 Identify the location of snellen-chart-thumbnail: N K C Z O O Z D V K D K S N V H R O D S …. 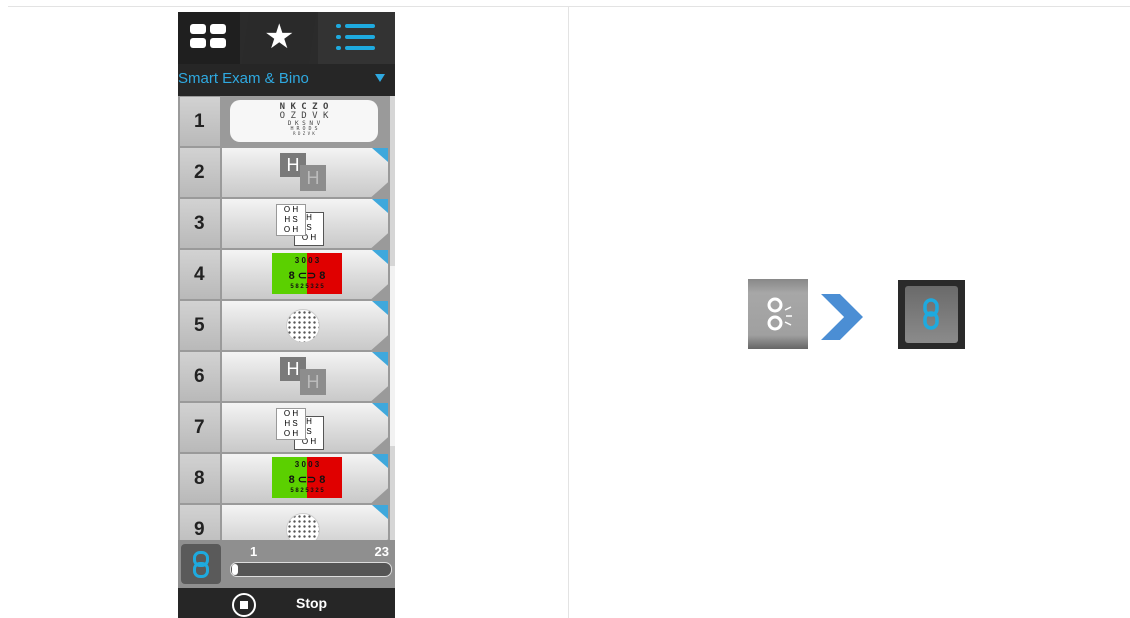
(304, 121).